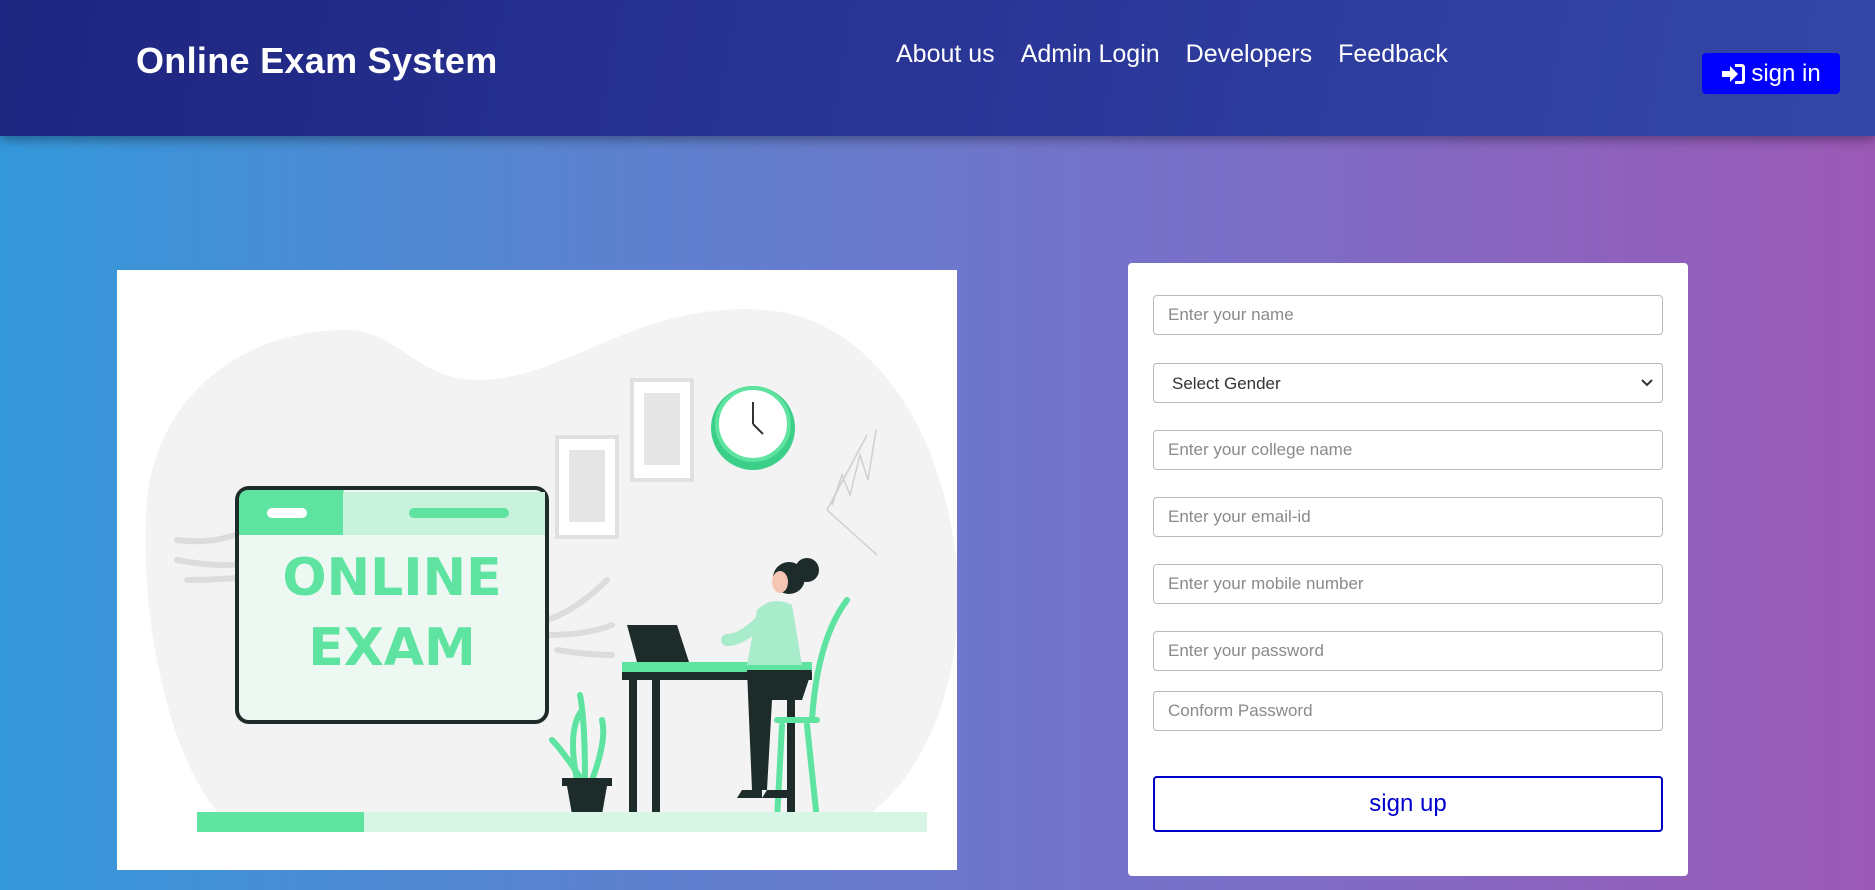  Describe the element at coordinates (317, 61) in the screenshot. I see `brand-title: Online Exam System` at that location.